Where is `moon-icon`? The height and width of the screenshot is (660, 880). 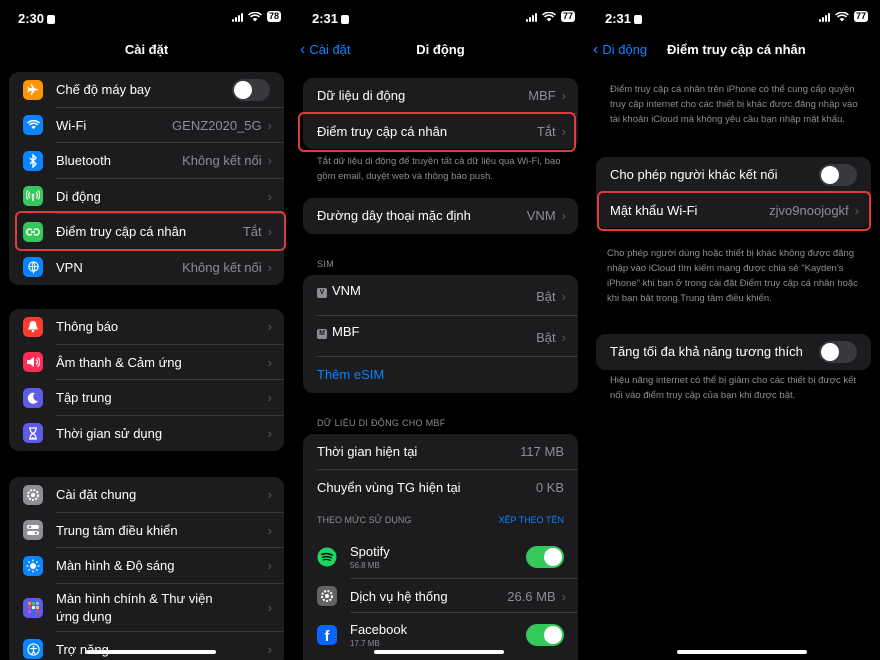 moon-icon is located at coordinates (33, 397).